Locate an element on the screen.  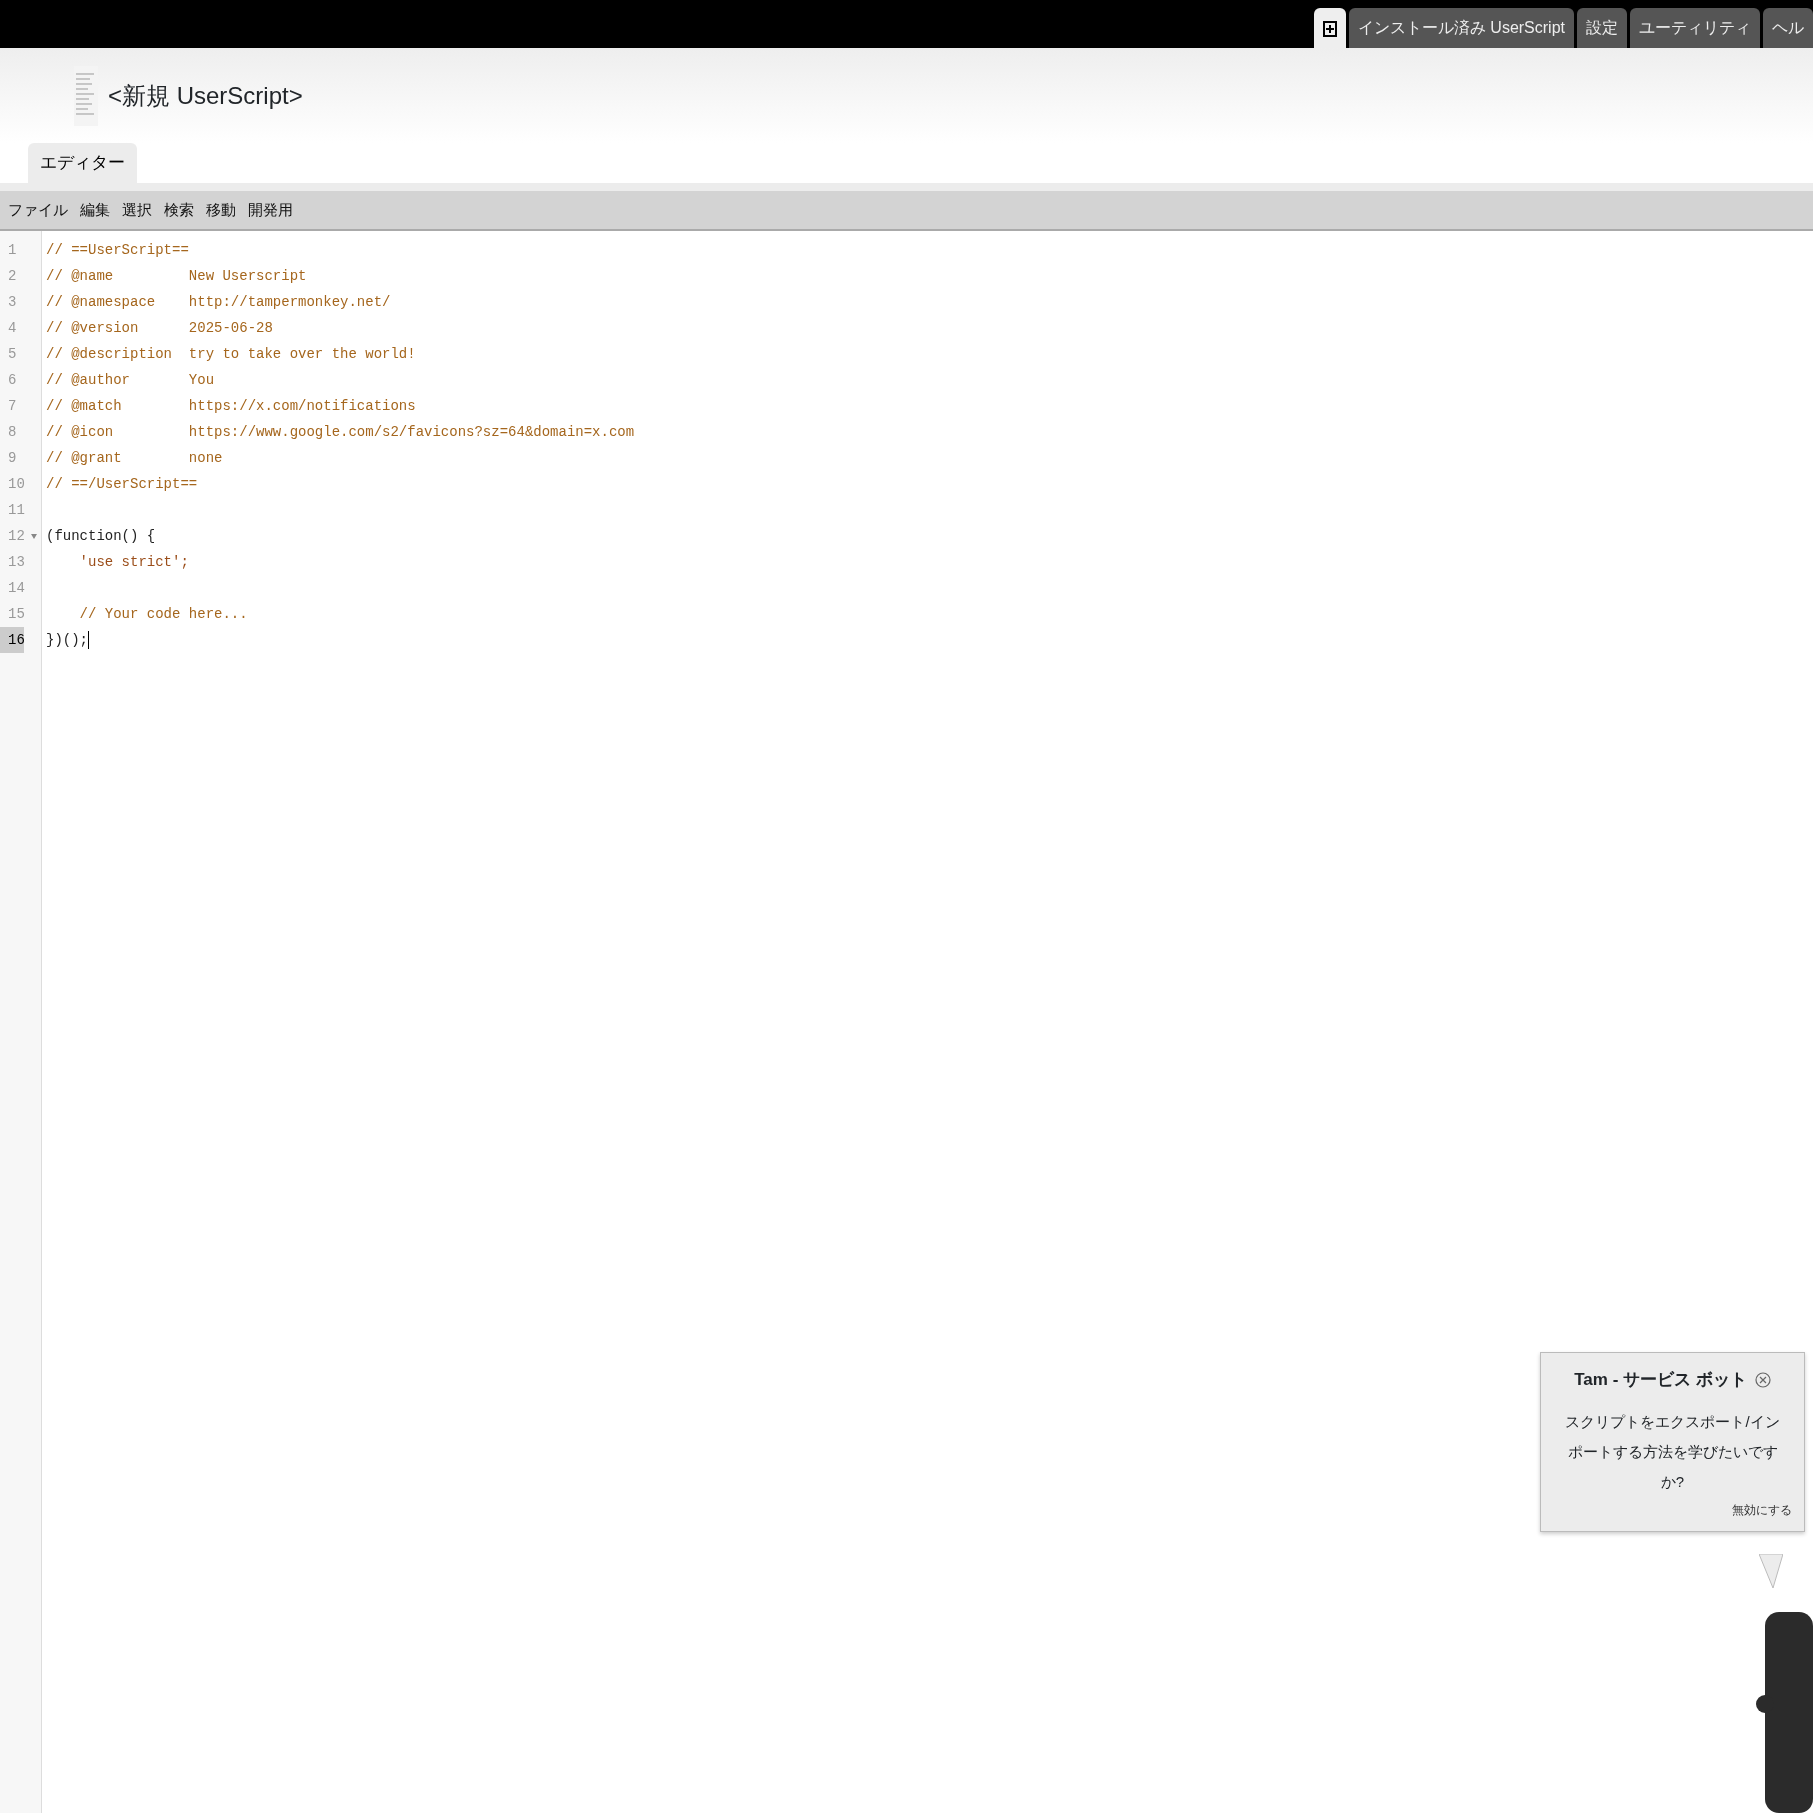
line-number: 12 is located at coordinates (16, 536).